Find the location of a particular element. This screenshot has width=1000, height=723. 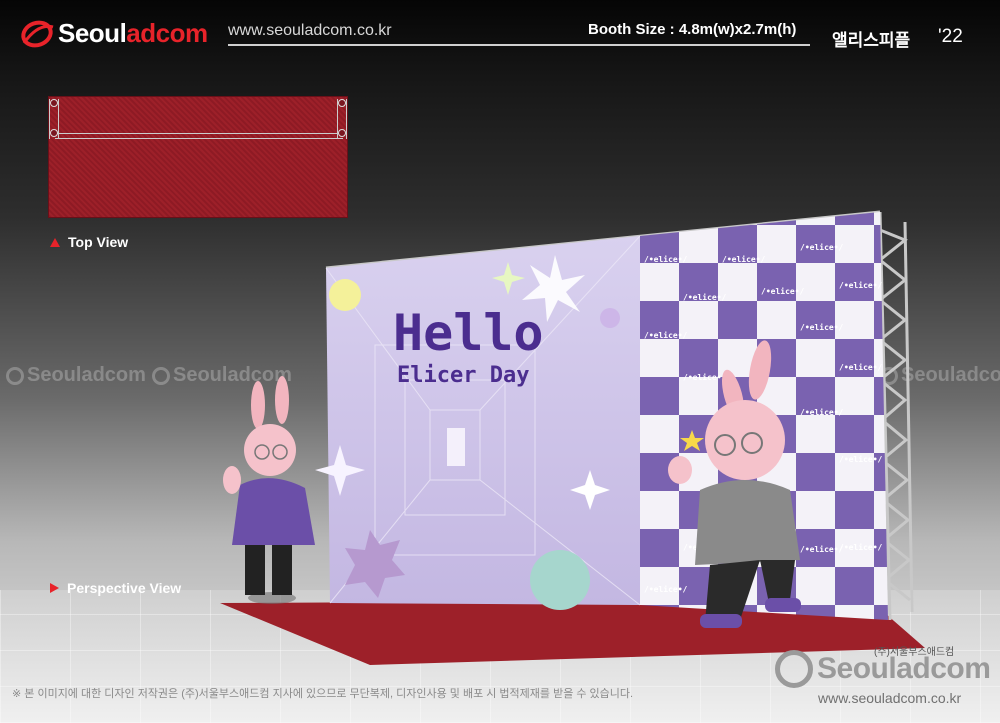

header-divider is located at coordinates (519, 45).